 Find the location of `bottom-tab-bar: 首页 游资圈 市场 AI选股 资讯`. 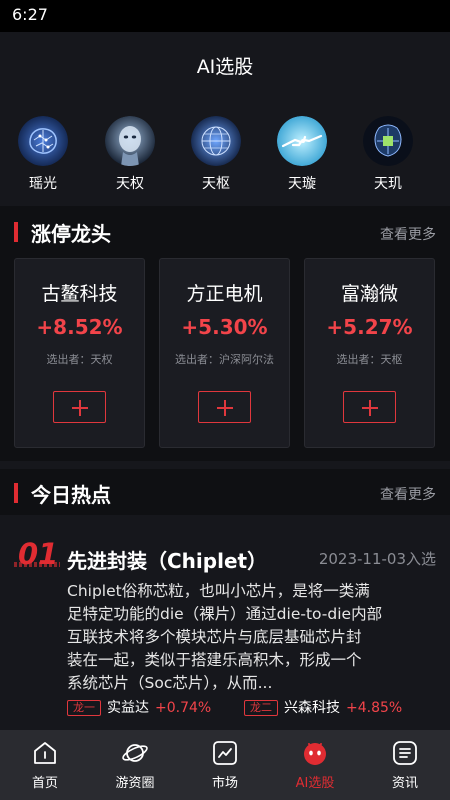

bottom-tab-bar: 首页 游资圈 市场 AI选股 资讯 is located at coordinates (225, 765).